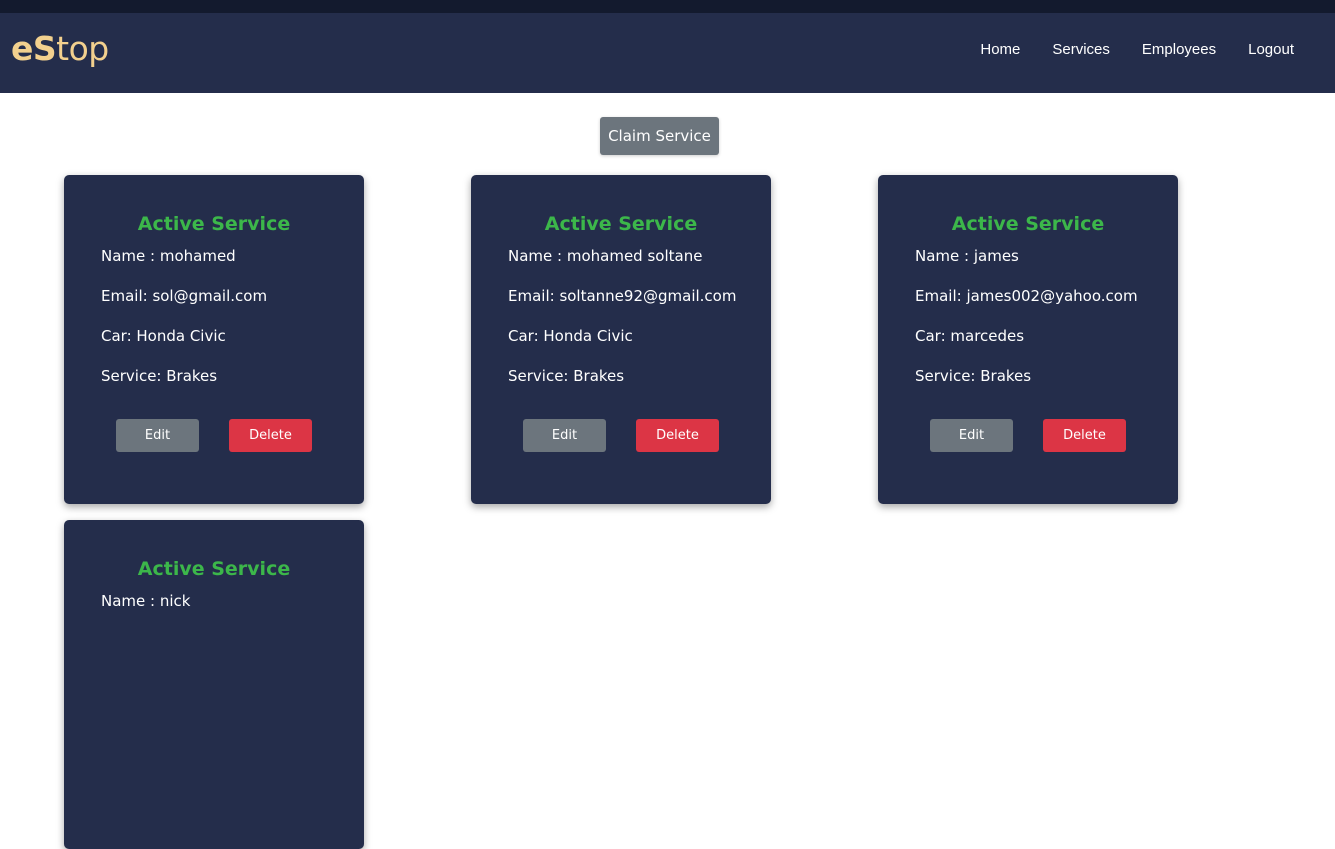  Describe the element at coordinates (214, 684) in the screenshot. I see `service-card: Active Service Name : nick` at that location.